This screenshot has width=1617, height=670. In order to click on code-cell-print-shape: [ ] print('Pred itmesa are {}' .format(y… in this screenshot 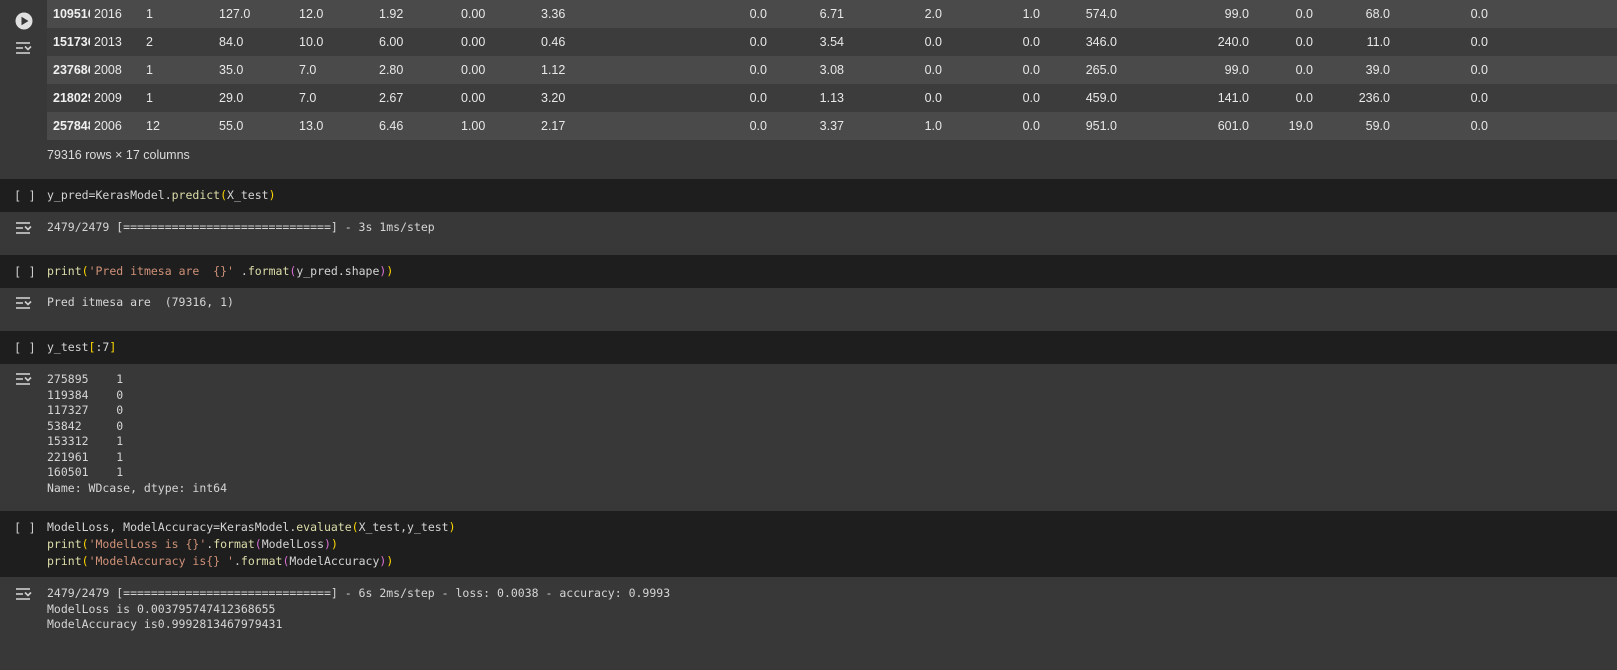, I will do `click(808, 271)`.